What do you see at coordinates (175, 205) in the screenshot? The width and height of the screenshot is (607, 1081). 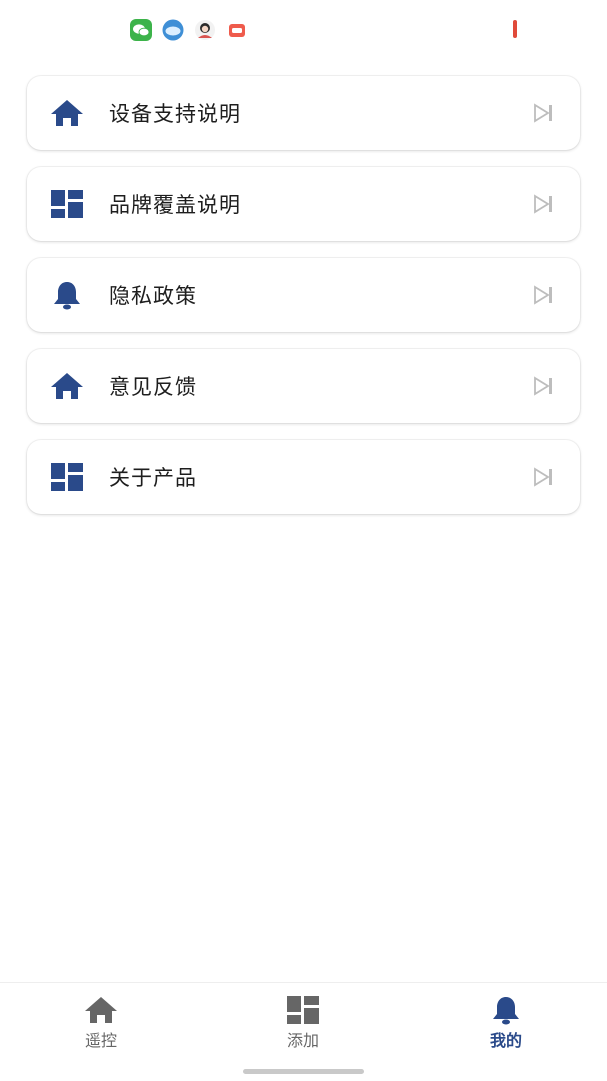 I see `menu-item-label: 品牌覆盖说明` at bounding box center [175, 205].